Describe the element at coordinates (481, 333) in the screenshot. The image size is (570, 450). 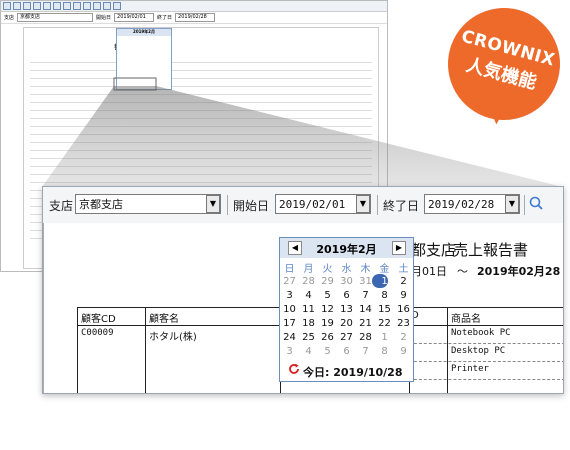
I see `table-row-product: Notebook PC` at that location.